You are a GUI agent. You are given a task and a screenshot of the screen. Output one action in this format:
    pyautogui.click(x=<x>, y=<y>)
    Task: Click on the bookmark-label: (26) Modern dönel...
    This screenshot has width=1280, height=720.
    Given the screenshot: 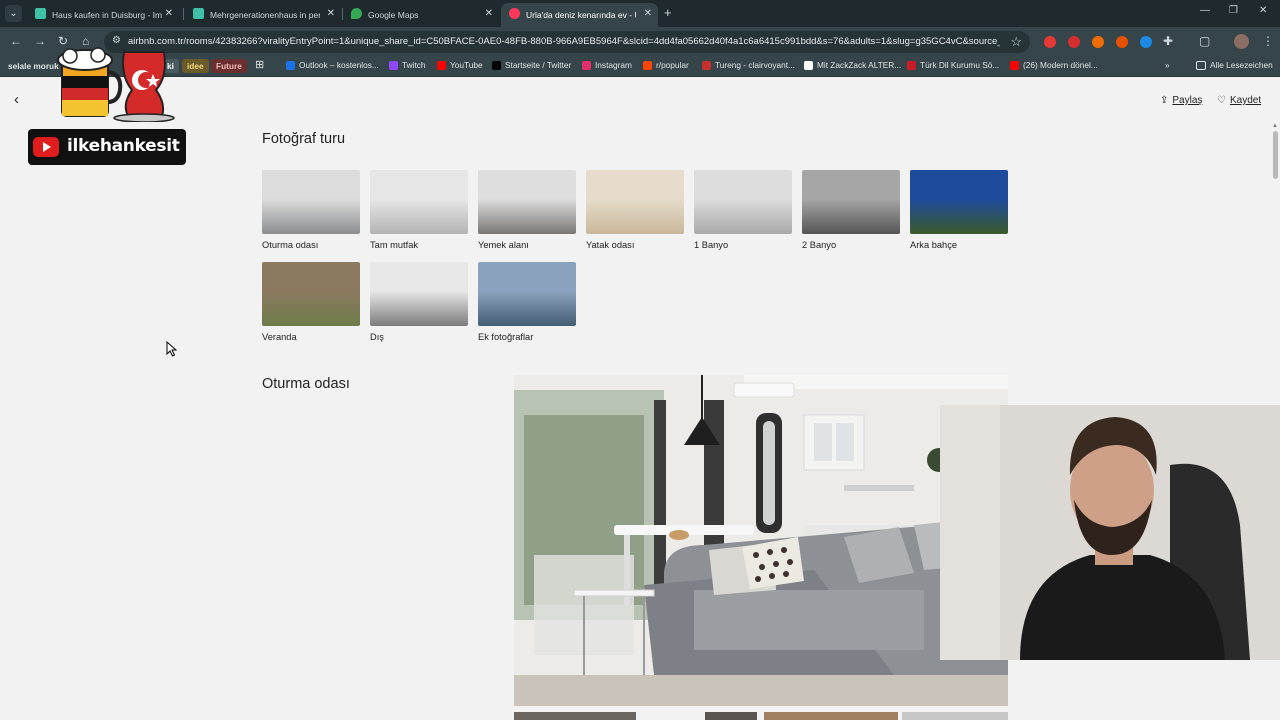 What is the action you would take?
    pyautogui.click(x=1060, y=65)
    